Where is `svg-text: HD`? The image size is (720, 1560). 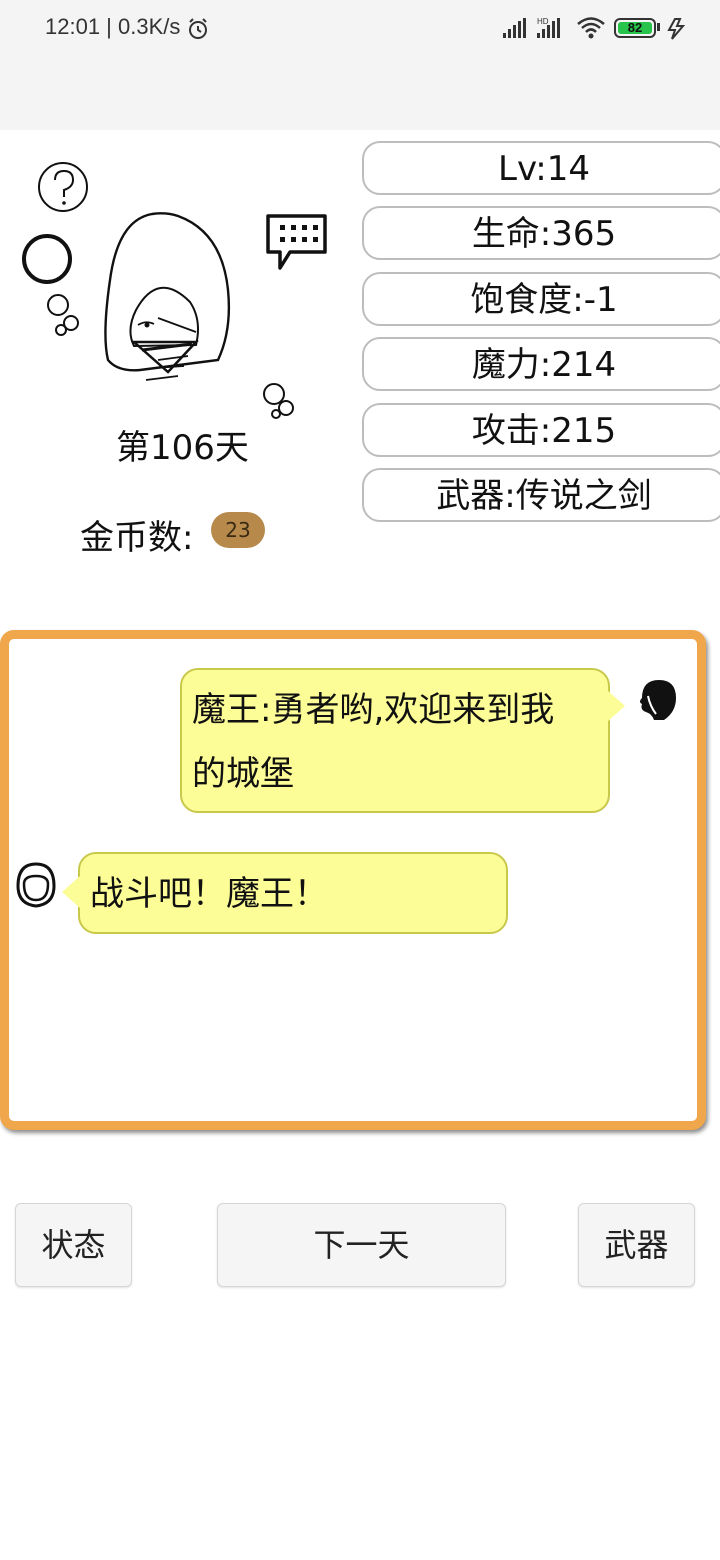
svg-text: HD is located at coordinates (543, 21).